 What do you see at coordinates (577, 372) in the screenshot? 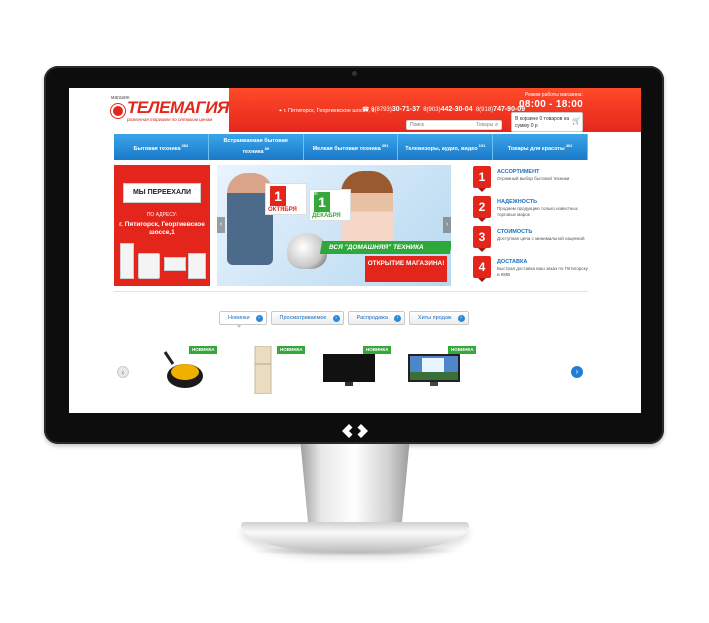
I see `products-next-button: ›` at bounding box center [577, 372].